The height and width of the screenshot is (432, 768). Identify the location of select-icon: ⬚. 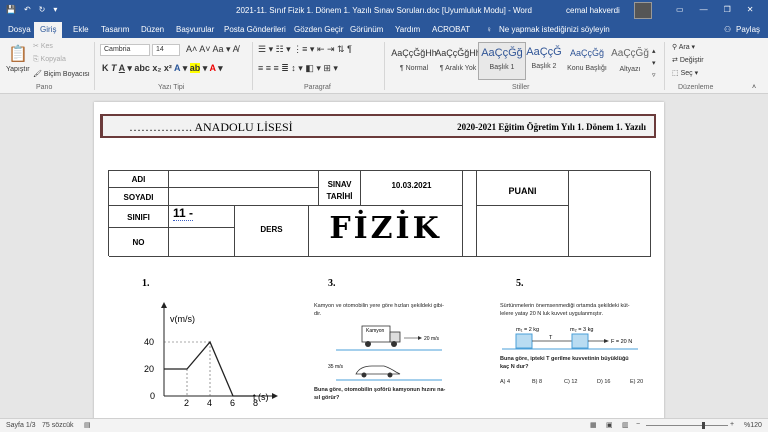
(676, 73).